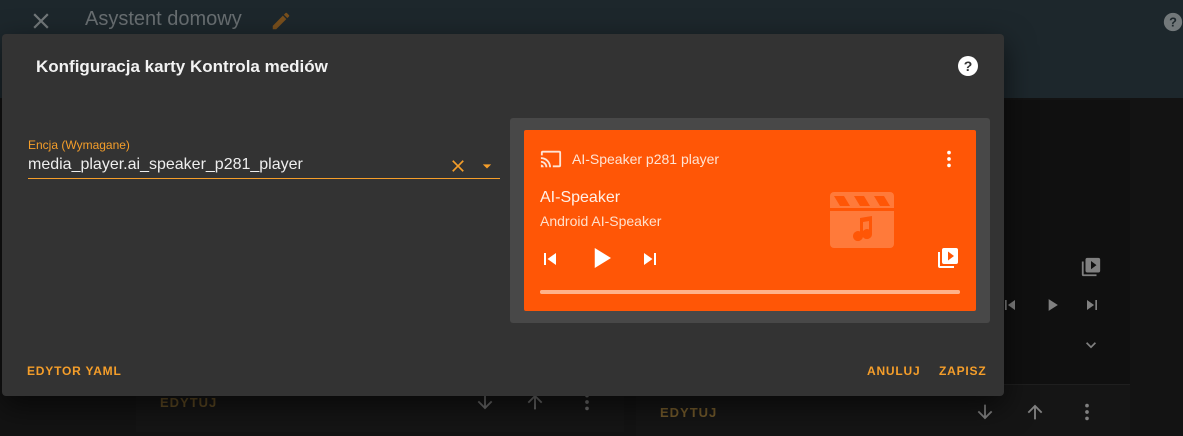 The width and height of the screenshot is (1183, 436). What do you see at coordinates (74, 371) in the screenshot?
I see `yaml-editor-button: EDYTOR YAML` at bounding box center [74, 371].